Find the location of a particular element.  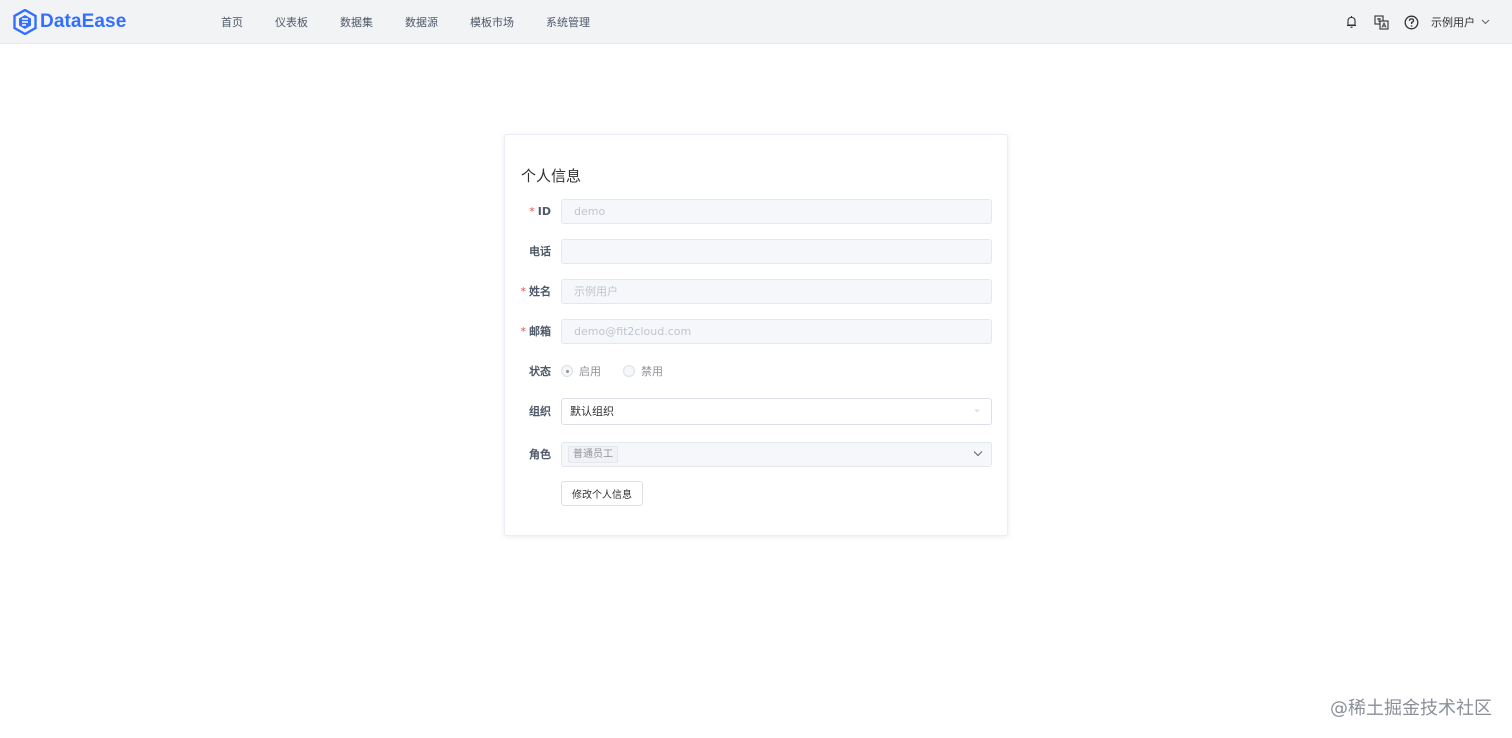

org-select: 默认组织 is located at coordinates (776, 411).